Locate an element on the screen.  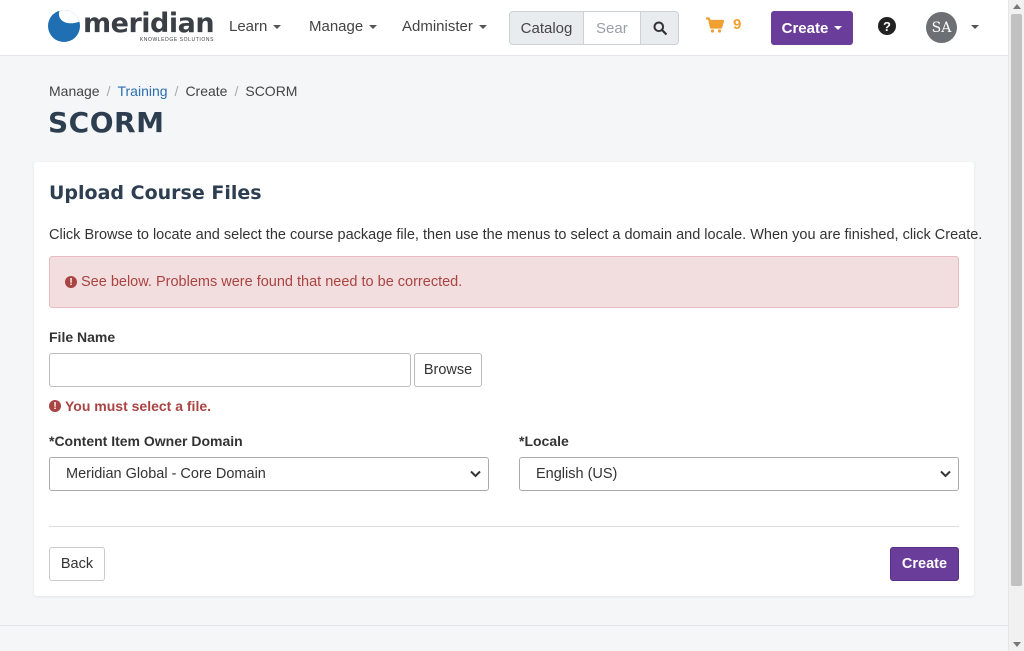
breadcrumb-training-link: Training is located at coordinates (142, 91).